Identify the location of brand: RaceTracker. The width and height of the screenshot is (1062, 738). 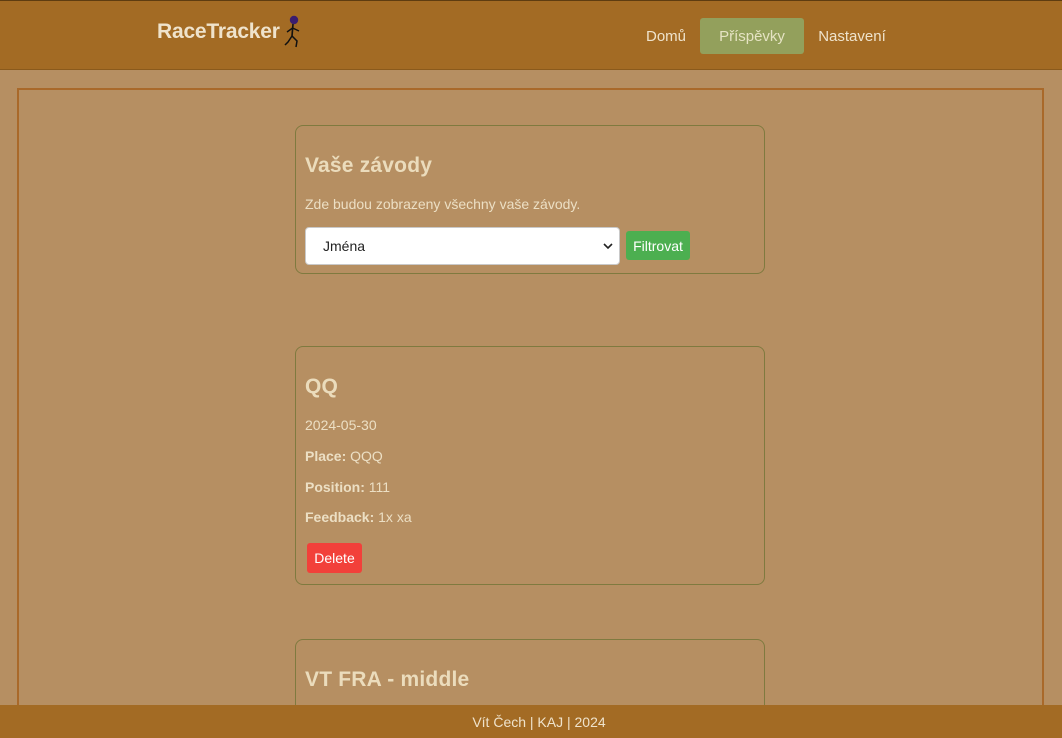
(231, 32).